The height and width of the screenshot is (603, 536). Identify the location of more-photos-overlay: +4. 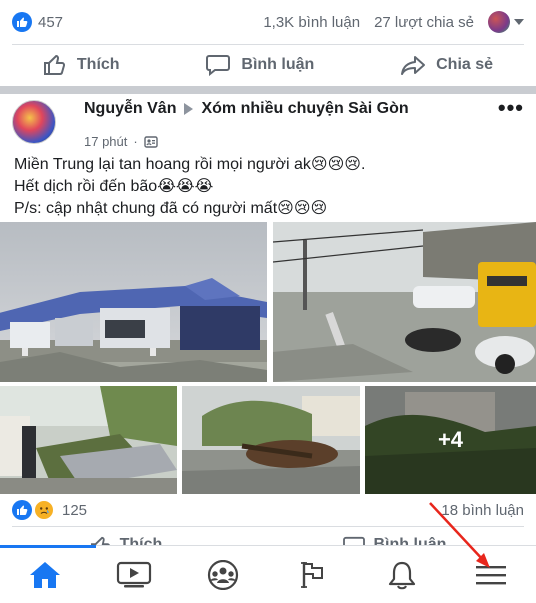
(450, 440).